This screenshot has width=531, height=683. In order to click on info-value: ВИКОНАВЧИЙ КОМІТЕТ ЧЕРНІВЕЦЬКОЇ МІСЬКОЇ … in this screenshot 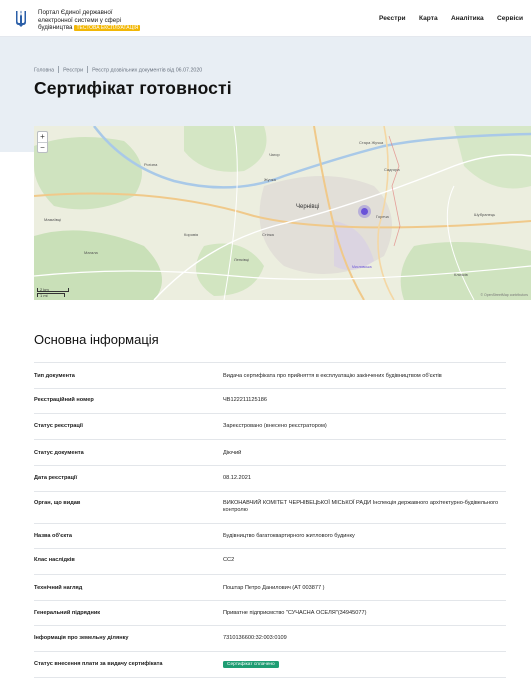, I will do `click(361, 506)`.